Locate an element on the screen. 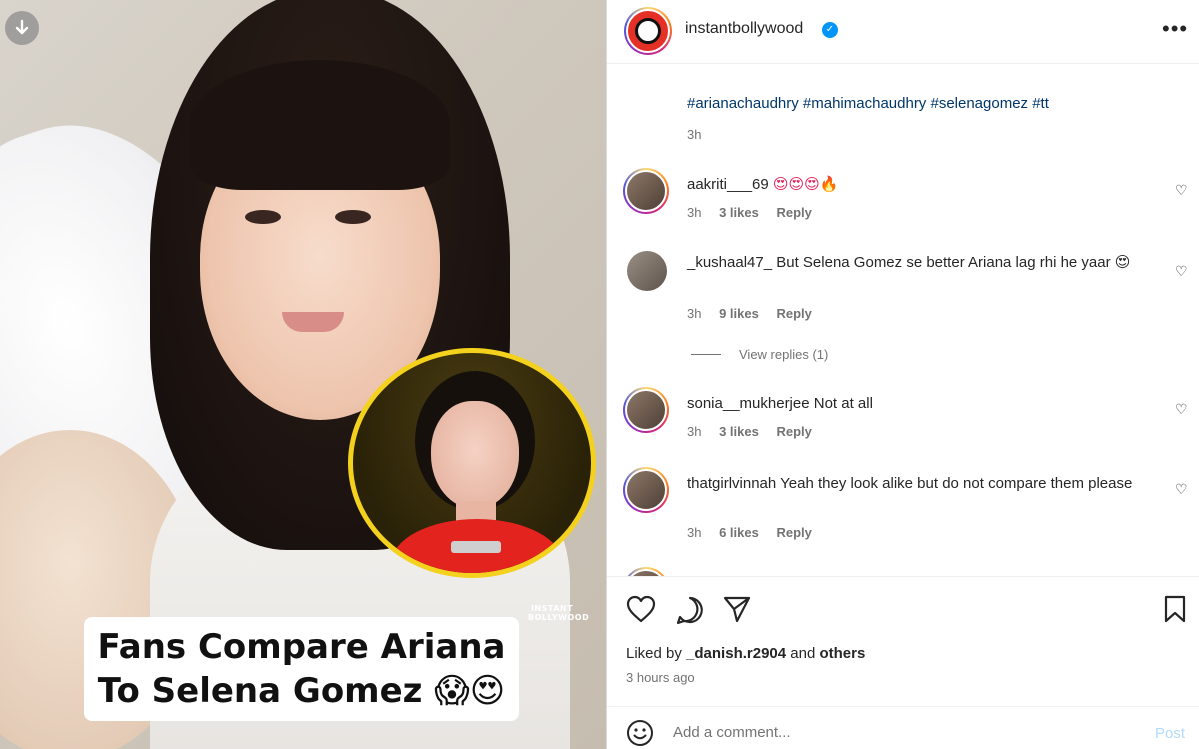 The image size is (1199, 749). comment-likes: 9 likes is located at coordinates (739, 313).